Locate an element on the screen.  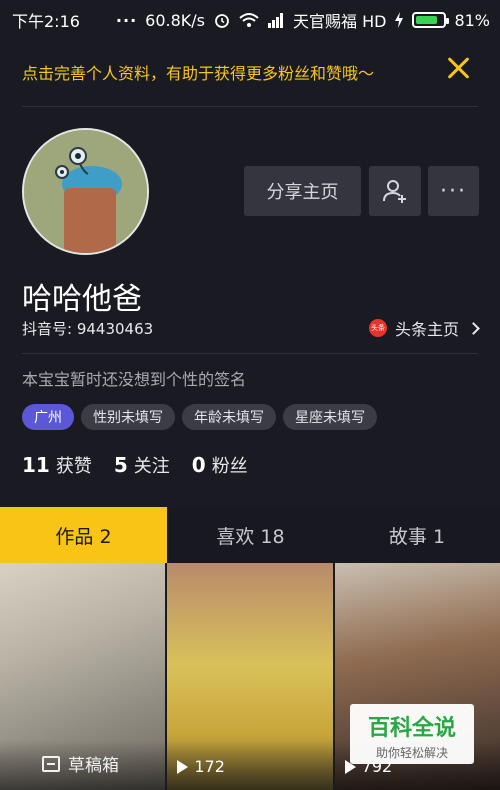
site-watermark: 百科全说 助你轻松解决 is located at coordinates (412, 734).